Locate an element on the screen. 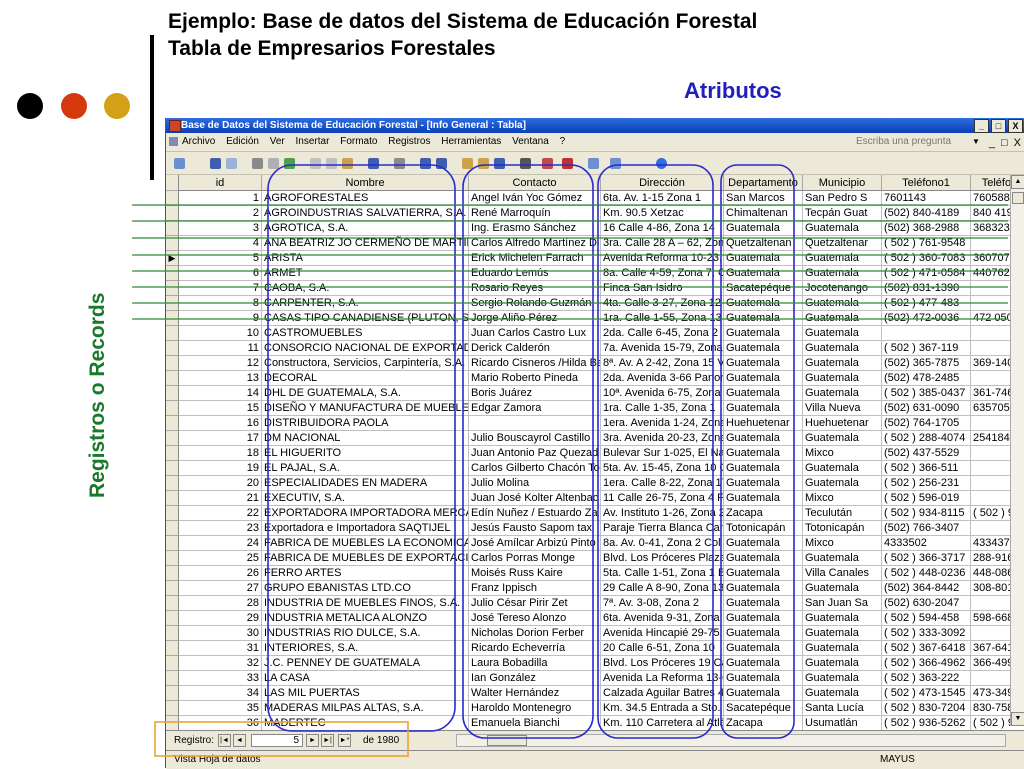 The width and height of the screenshot is (1024, 769). cell-id: 14 is located at coordinates (220, 393).